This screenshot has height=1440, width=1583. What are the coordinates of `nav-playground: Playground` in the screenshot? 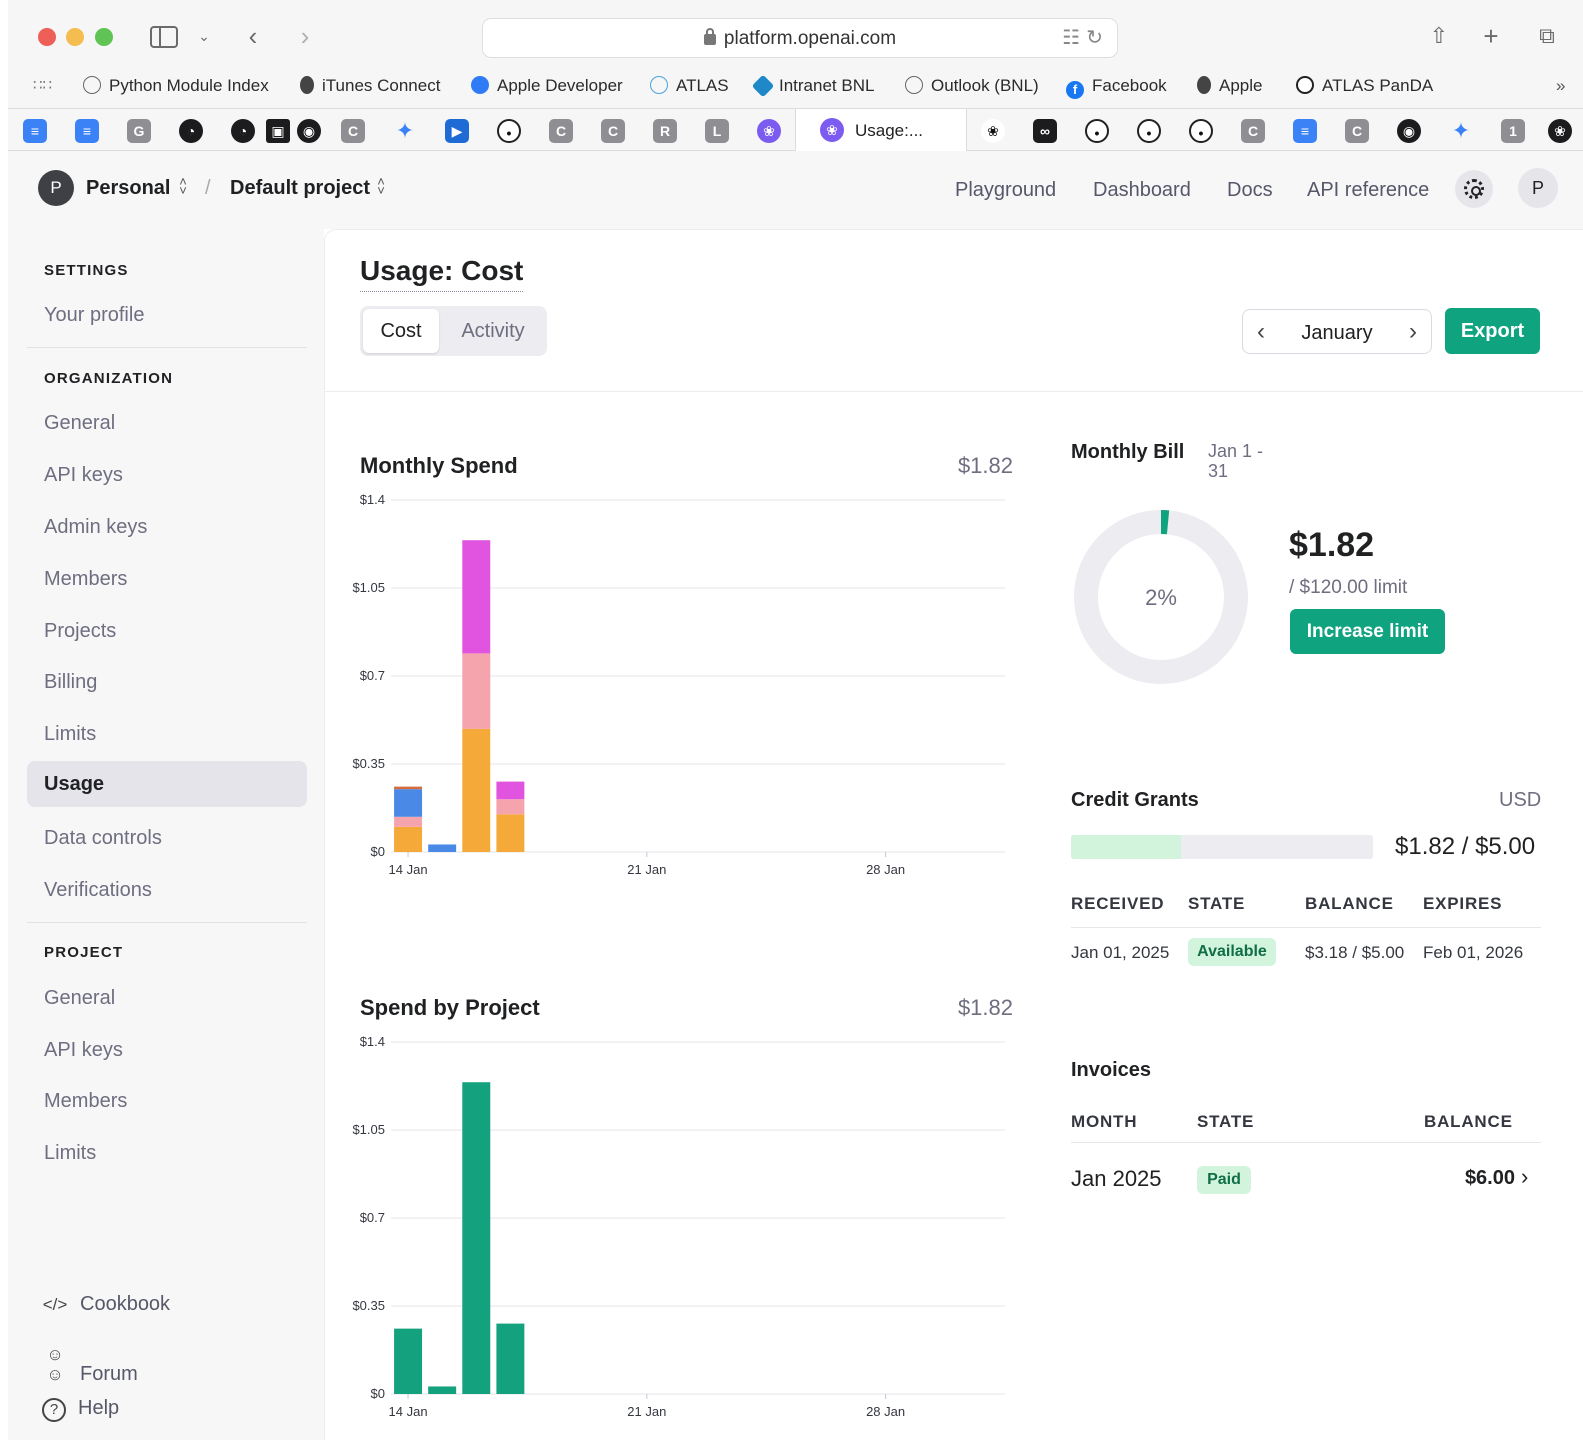 It's located at (1005, 190).